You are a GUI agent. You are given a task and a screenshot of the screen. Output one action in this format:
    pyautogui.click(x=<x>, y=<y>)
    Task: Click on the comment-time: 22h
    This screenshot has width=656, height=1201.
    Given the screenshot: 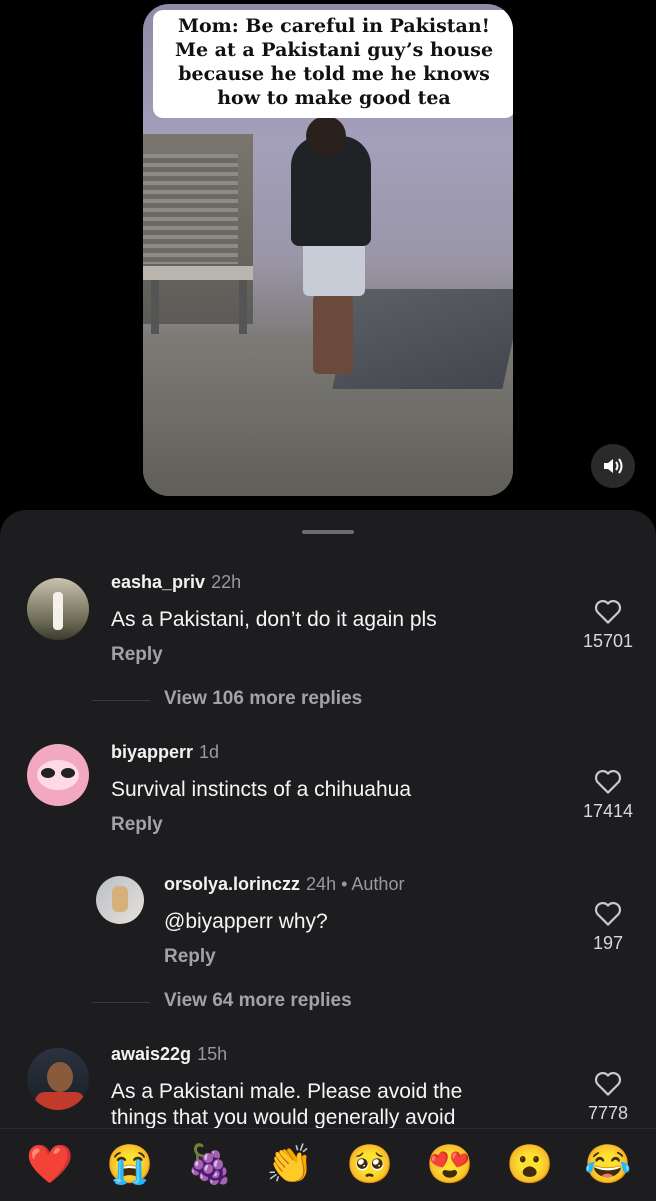 What is the action you would take?
    pyautogui.click(x=226, y=582)
    